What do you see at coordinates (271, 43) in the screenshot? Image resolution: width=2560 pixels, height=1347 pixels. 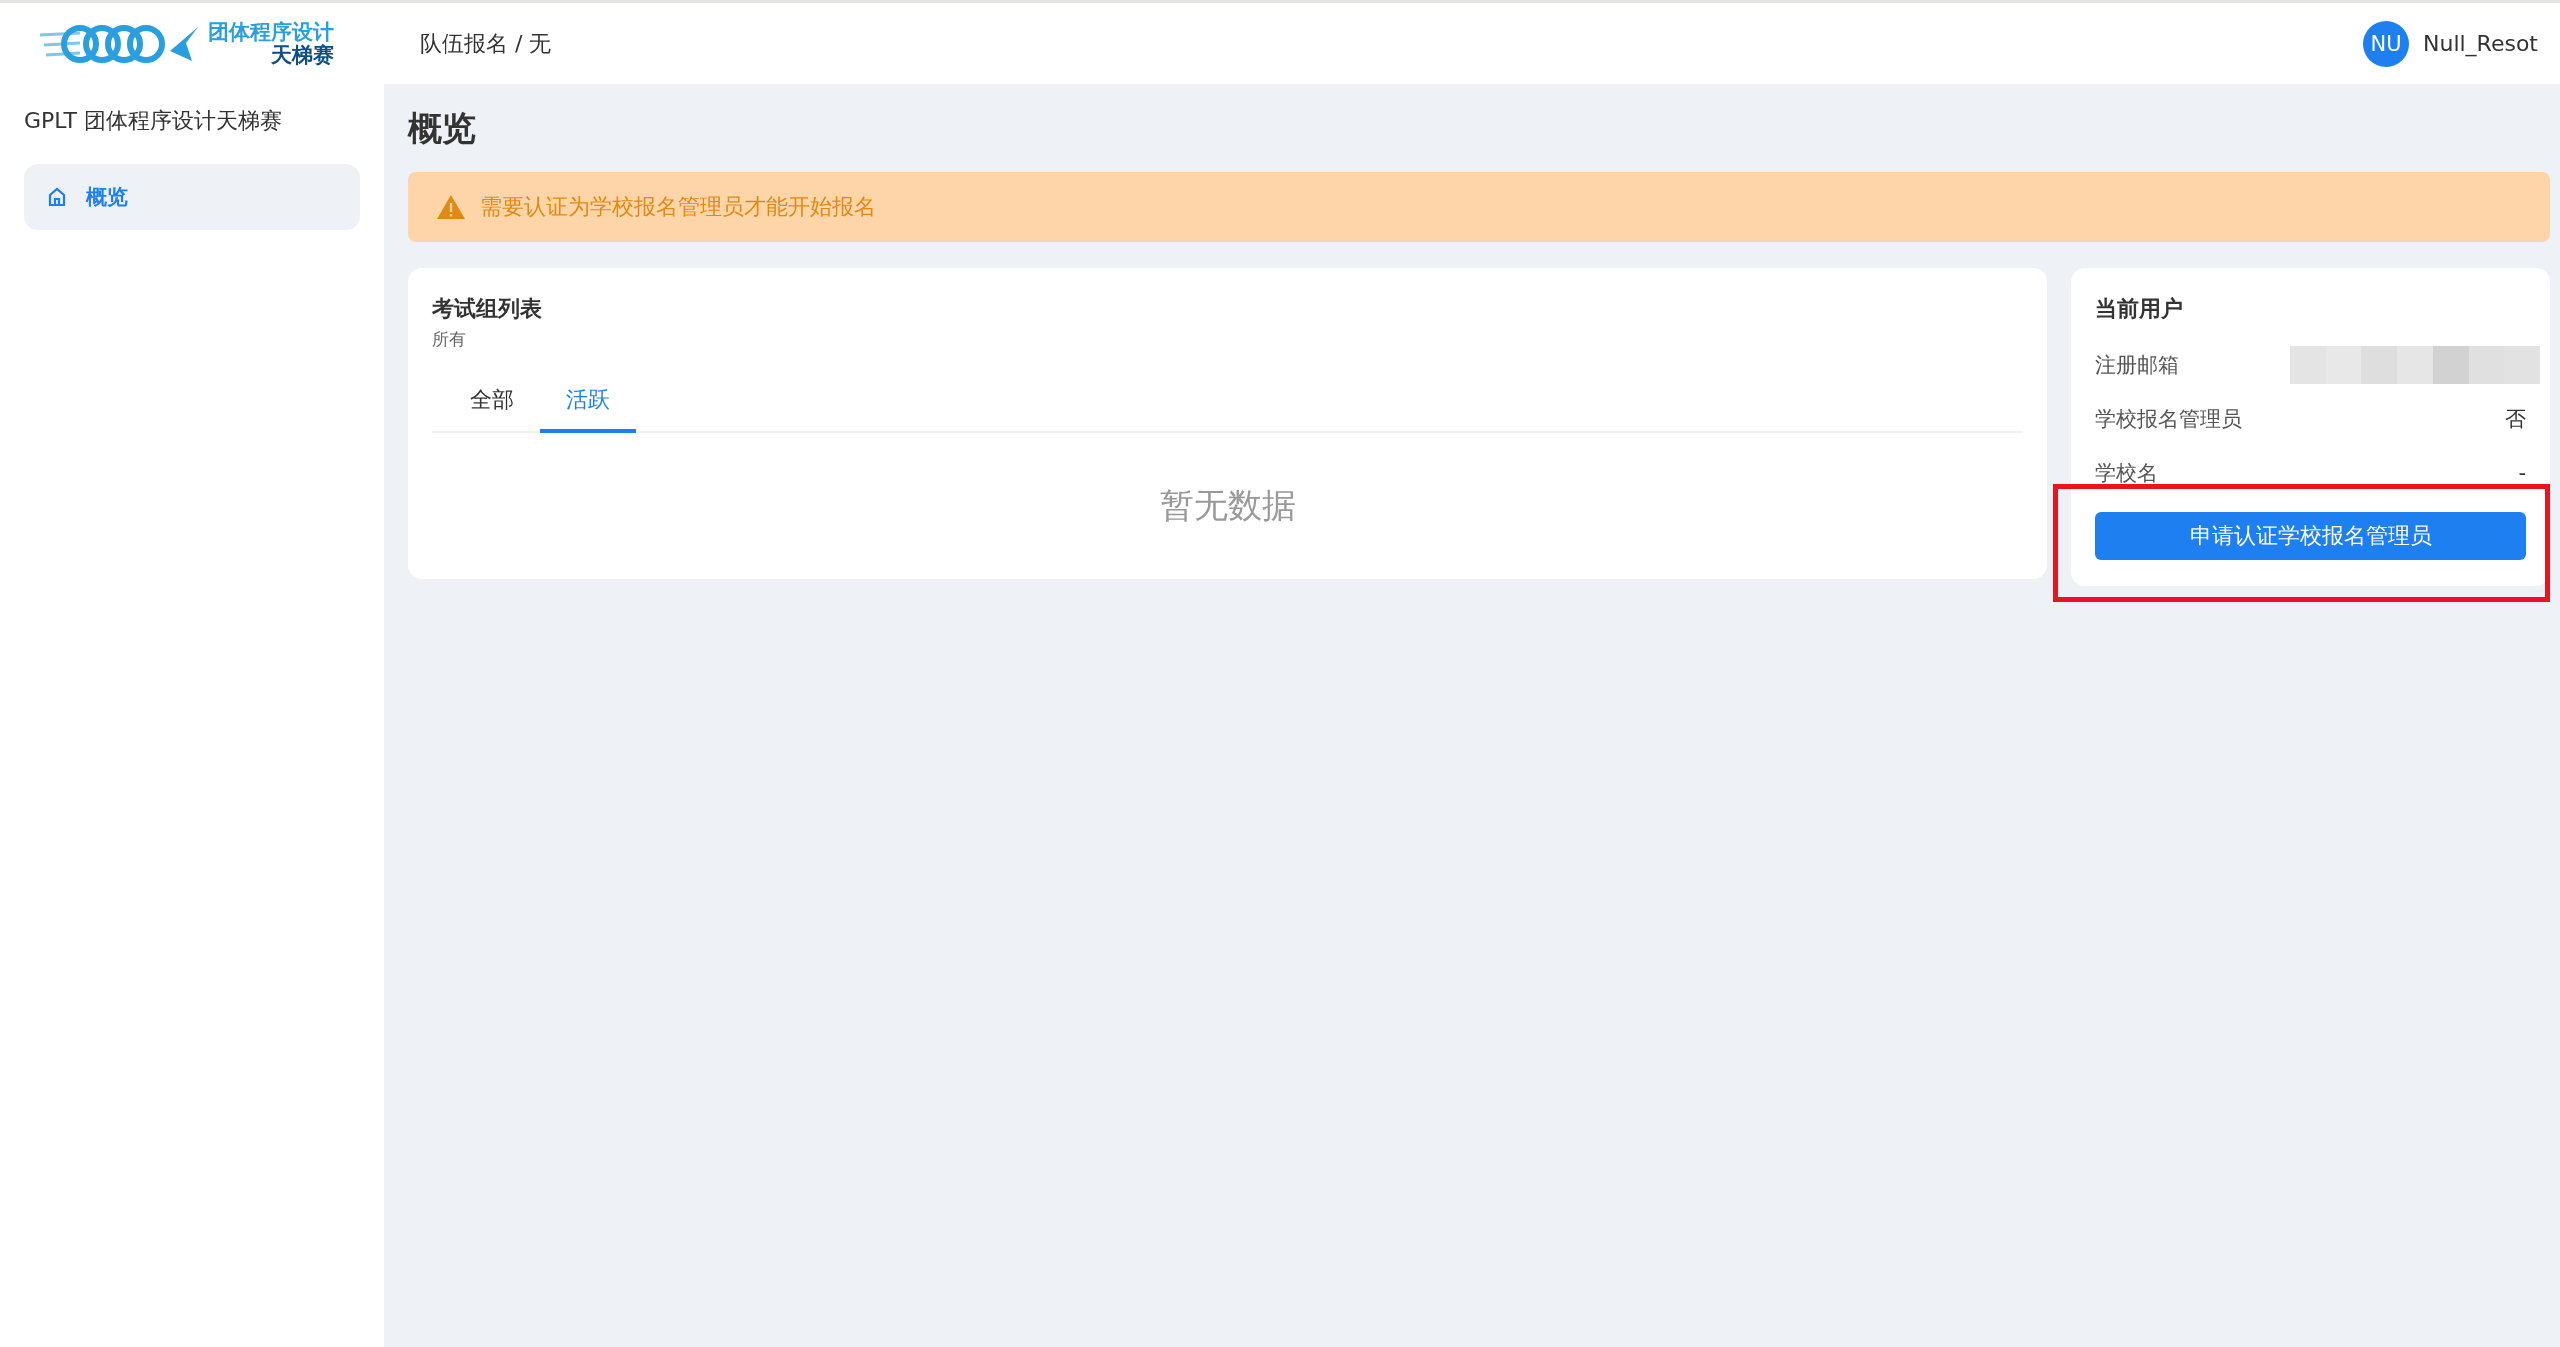 I see `logo-text: 团体程序设计 天梯赛` at bounding box center [271, 43].